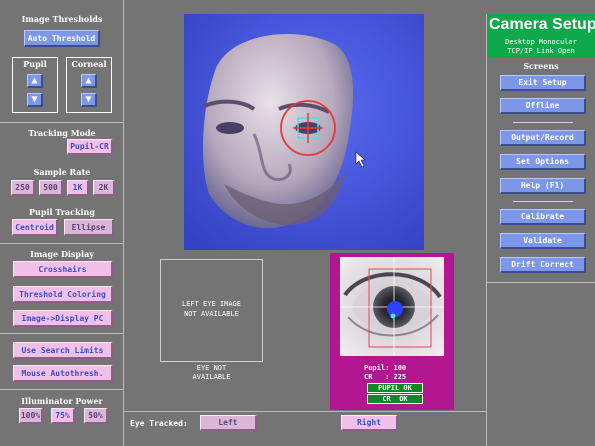  What do you see at coordinates (369, 423) in the screenshot?
I see `eye-tracked-right-button: Right` at bounding box center [369, 423].